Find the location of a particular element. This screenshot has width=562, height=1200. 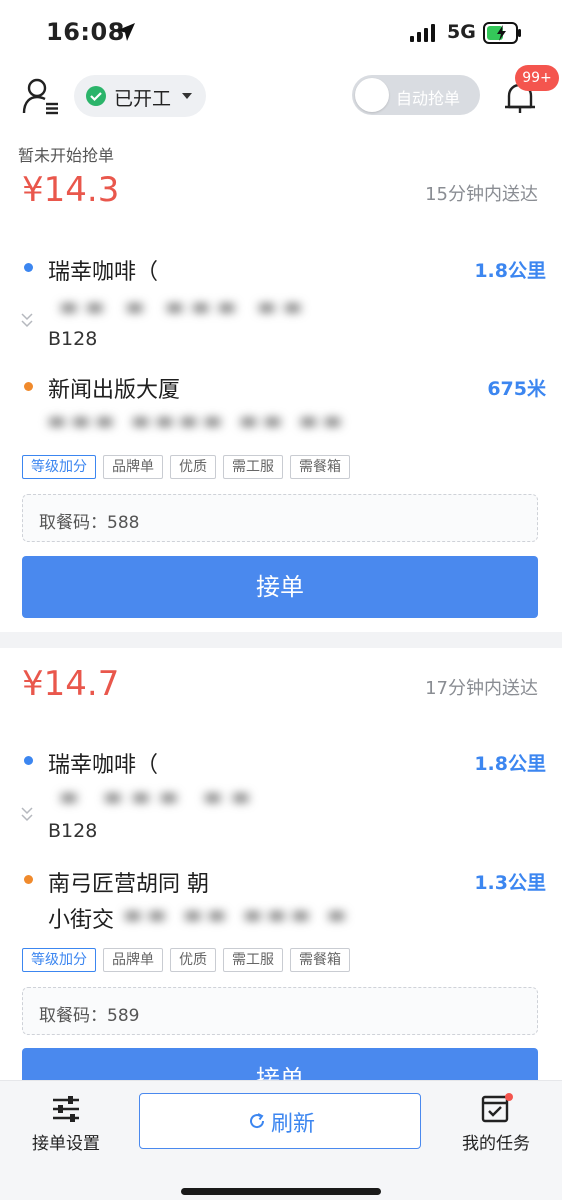

pickup-code: 取餐码：588 is located at coordinates (89, 523).